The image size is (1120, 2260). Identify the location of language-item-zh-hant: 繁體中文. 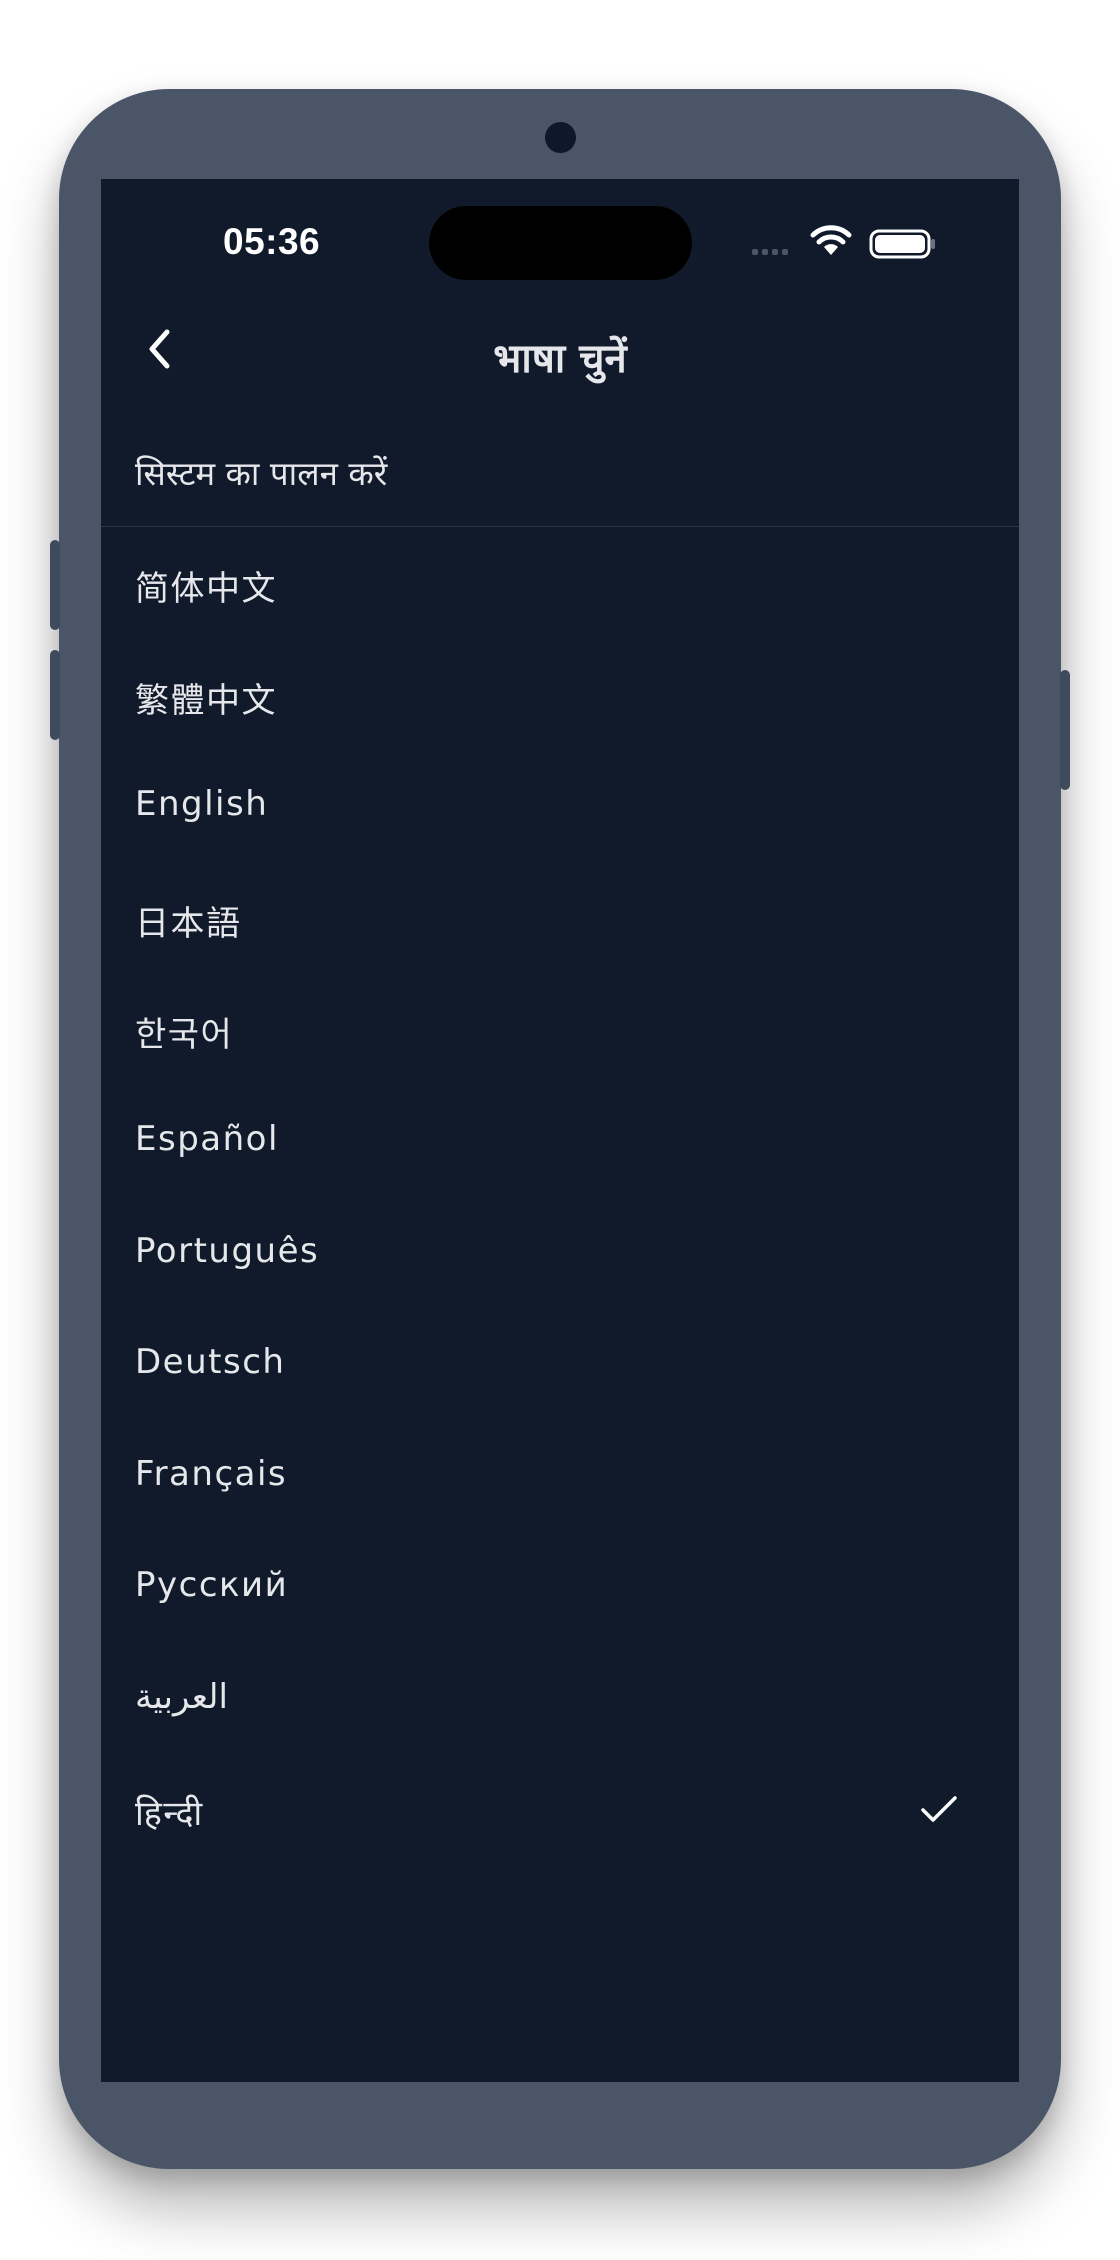
(560, 695).